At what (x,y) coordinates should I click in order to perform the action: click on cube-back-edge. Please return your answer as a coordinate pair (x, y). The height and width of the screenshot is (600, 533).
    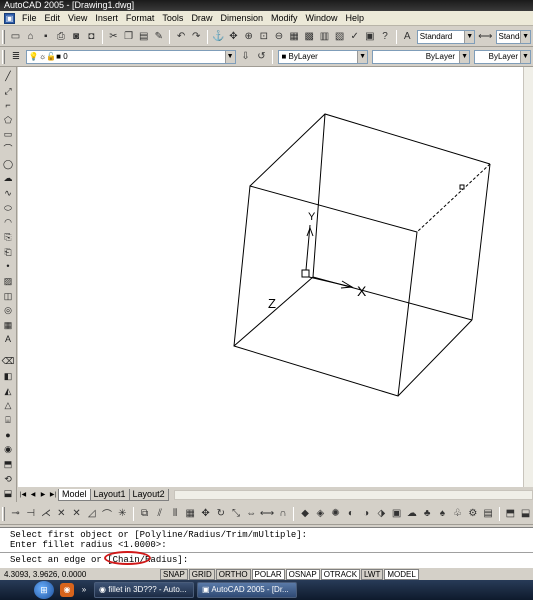
    Looking at the image, I should click on (370, 150).